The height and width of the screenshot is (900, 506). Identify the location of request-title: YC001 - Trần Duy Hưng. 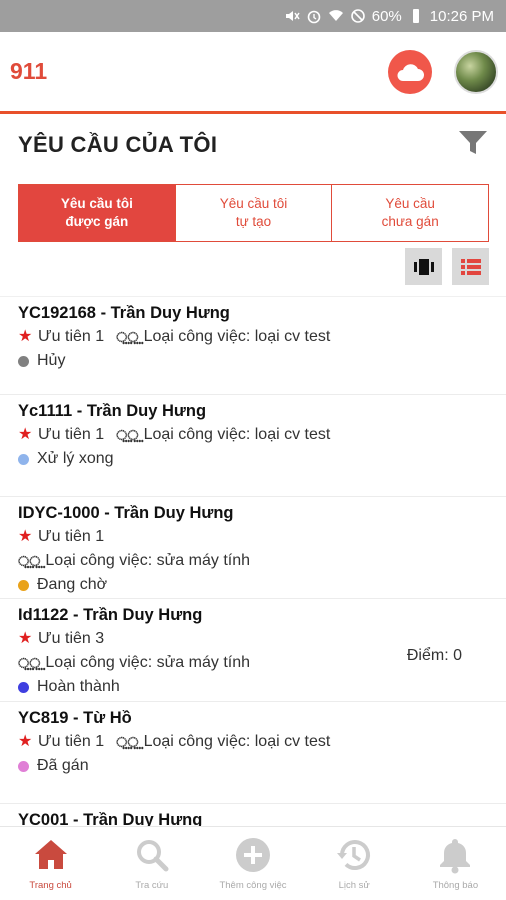
(110, 818).